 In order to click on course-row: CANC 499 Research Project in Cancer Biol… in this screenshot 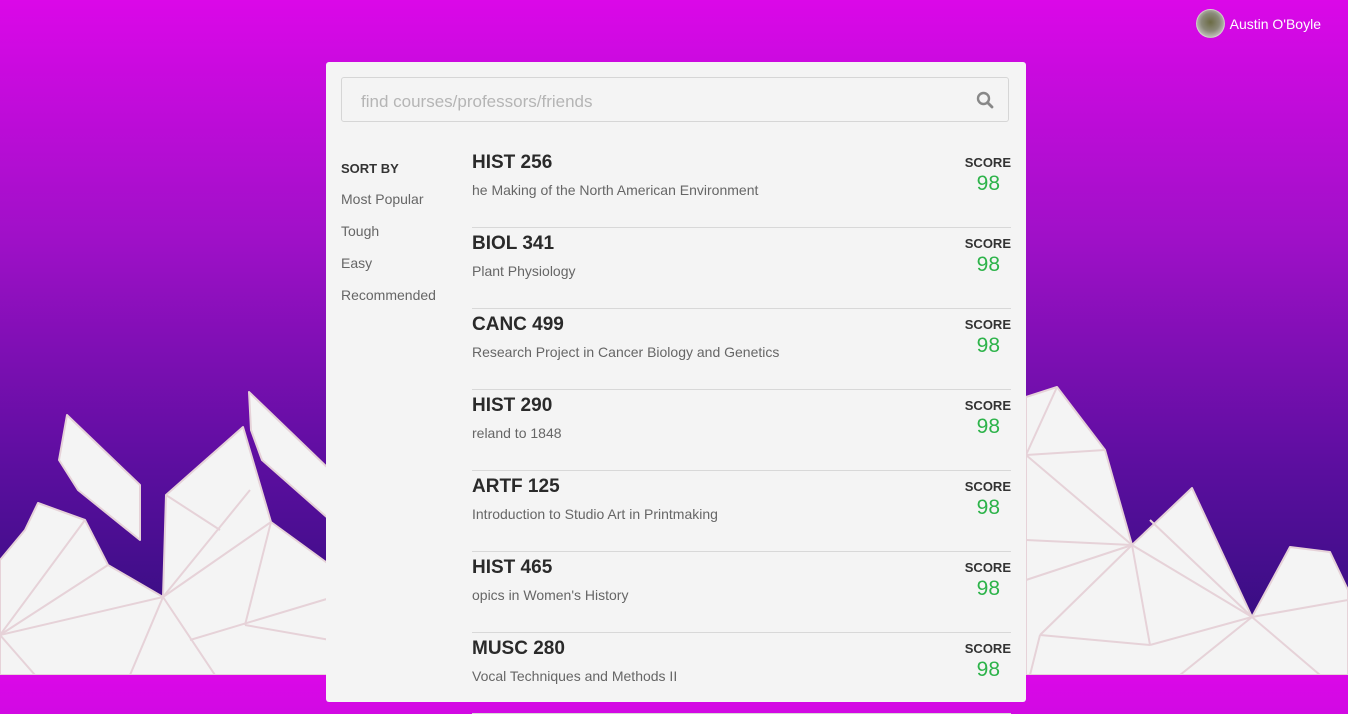, I will do `click(741, 349)`.